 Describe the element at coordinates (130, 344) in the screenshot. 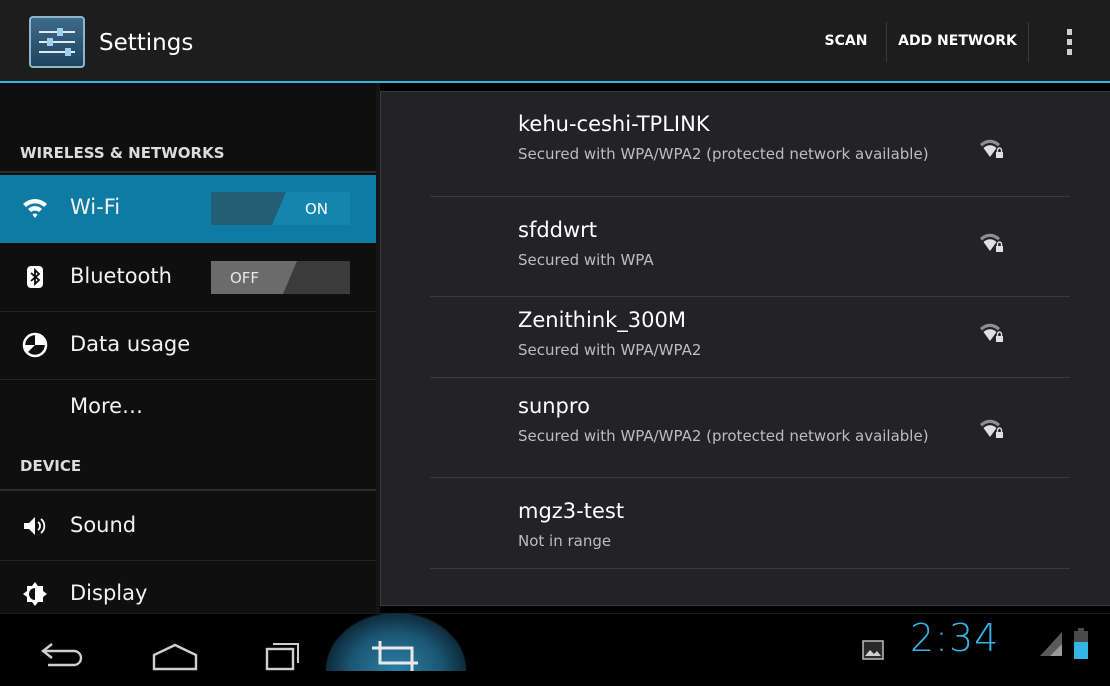

I see `sidebar-item-label: Data usage` at that location.